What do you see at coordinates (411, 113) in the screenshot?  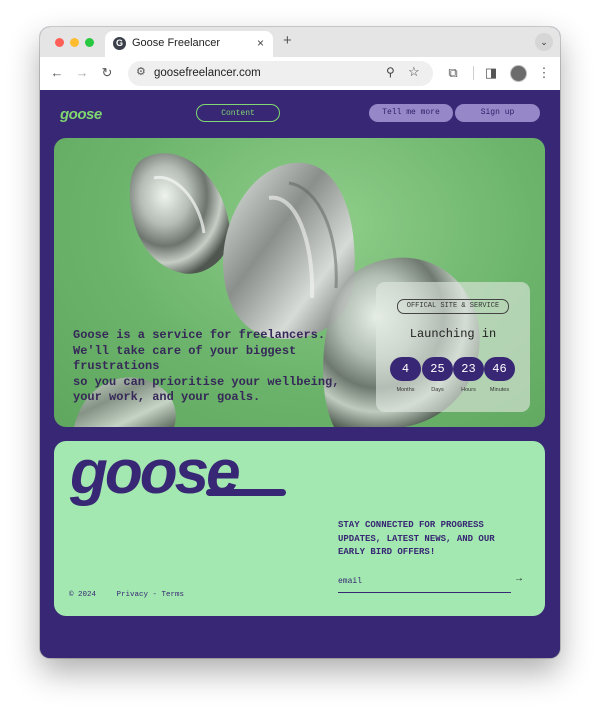 I see `tell-me-more-button: Tell me more` at bounding box center [411, 113].